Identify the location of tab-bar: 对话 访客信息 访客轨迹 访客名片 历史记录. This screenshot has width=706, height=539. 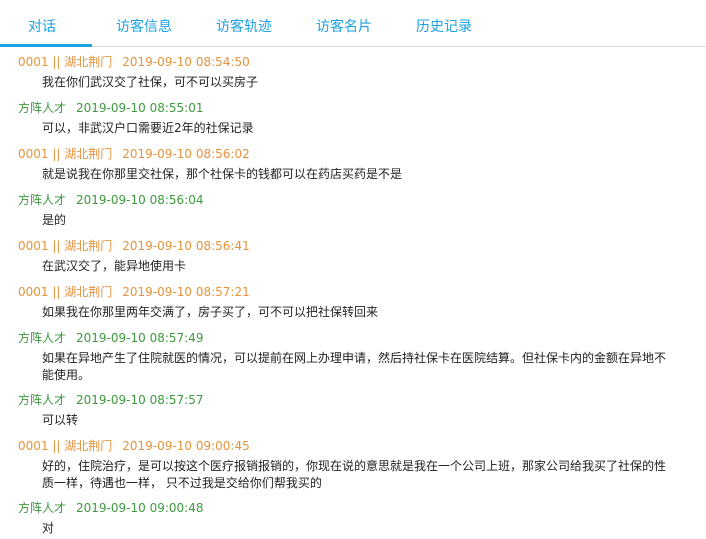
(353, 23).